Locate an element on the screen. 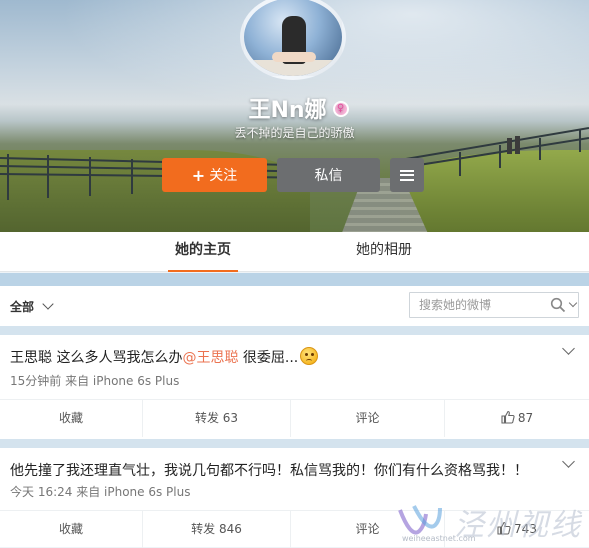  tab-home: 她的主页 is located at coordinates (203, 252).